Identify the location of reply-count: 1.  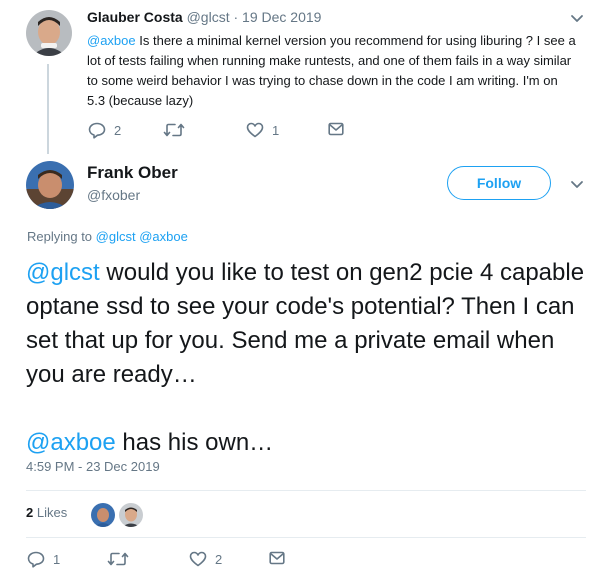
(57, 559).